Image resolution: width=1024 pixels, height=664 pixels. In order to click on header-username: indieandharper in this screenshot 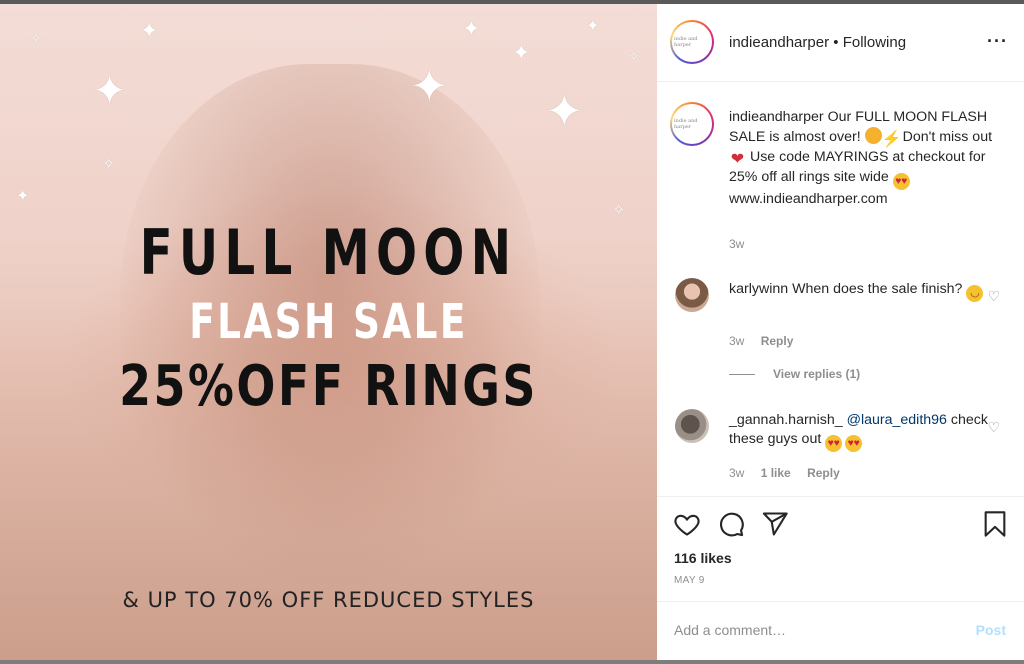, I will do `click(779, 42)`.